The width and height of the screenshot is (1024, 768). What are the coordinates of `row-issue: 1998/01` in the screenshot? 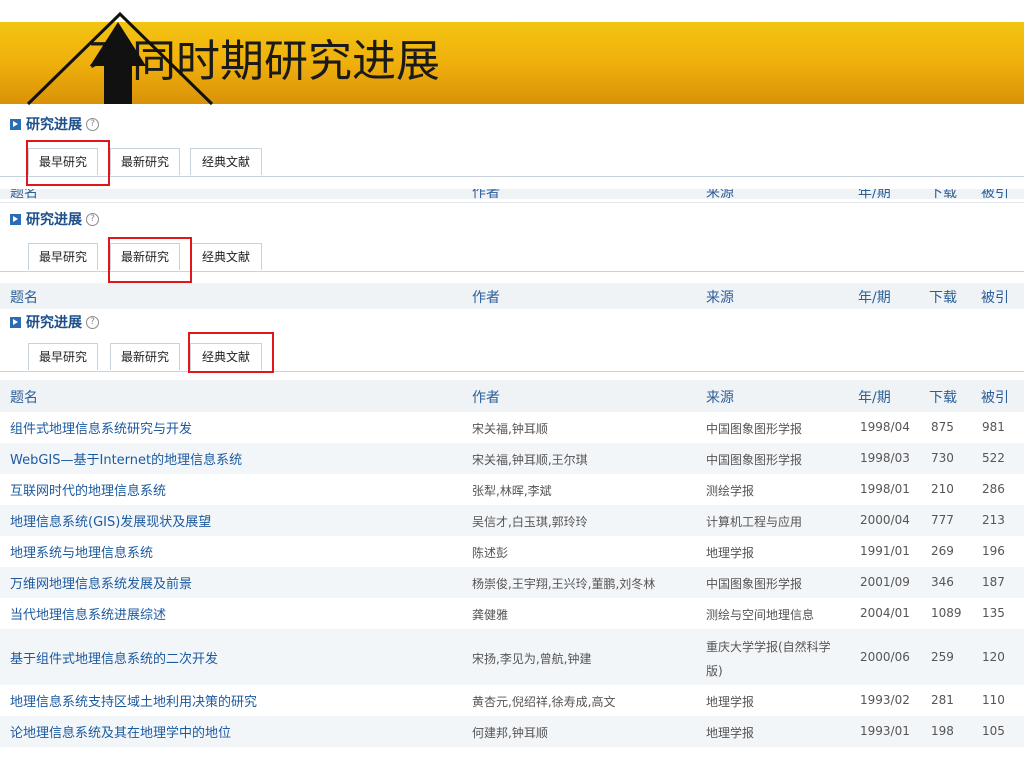 It's located at (885, 489).